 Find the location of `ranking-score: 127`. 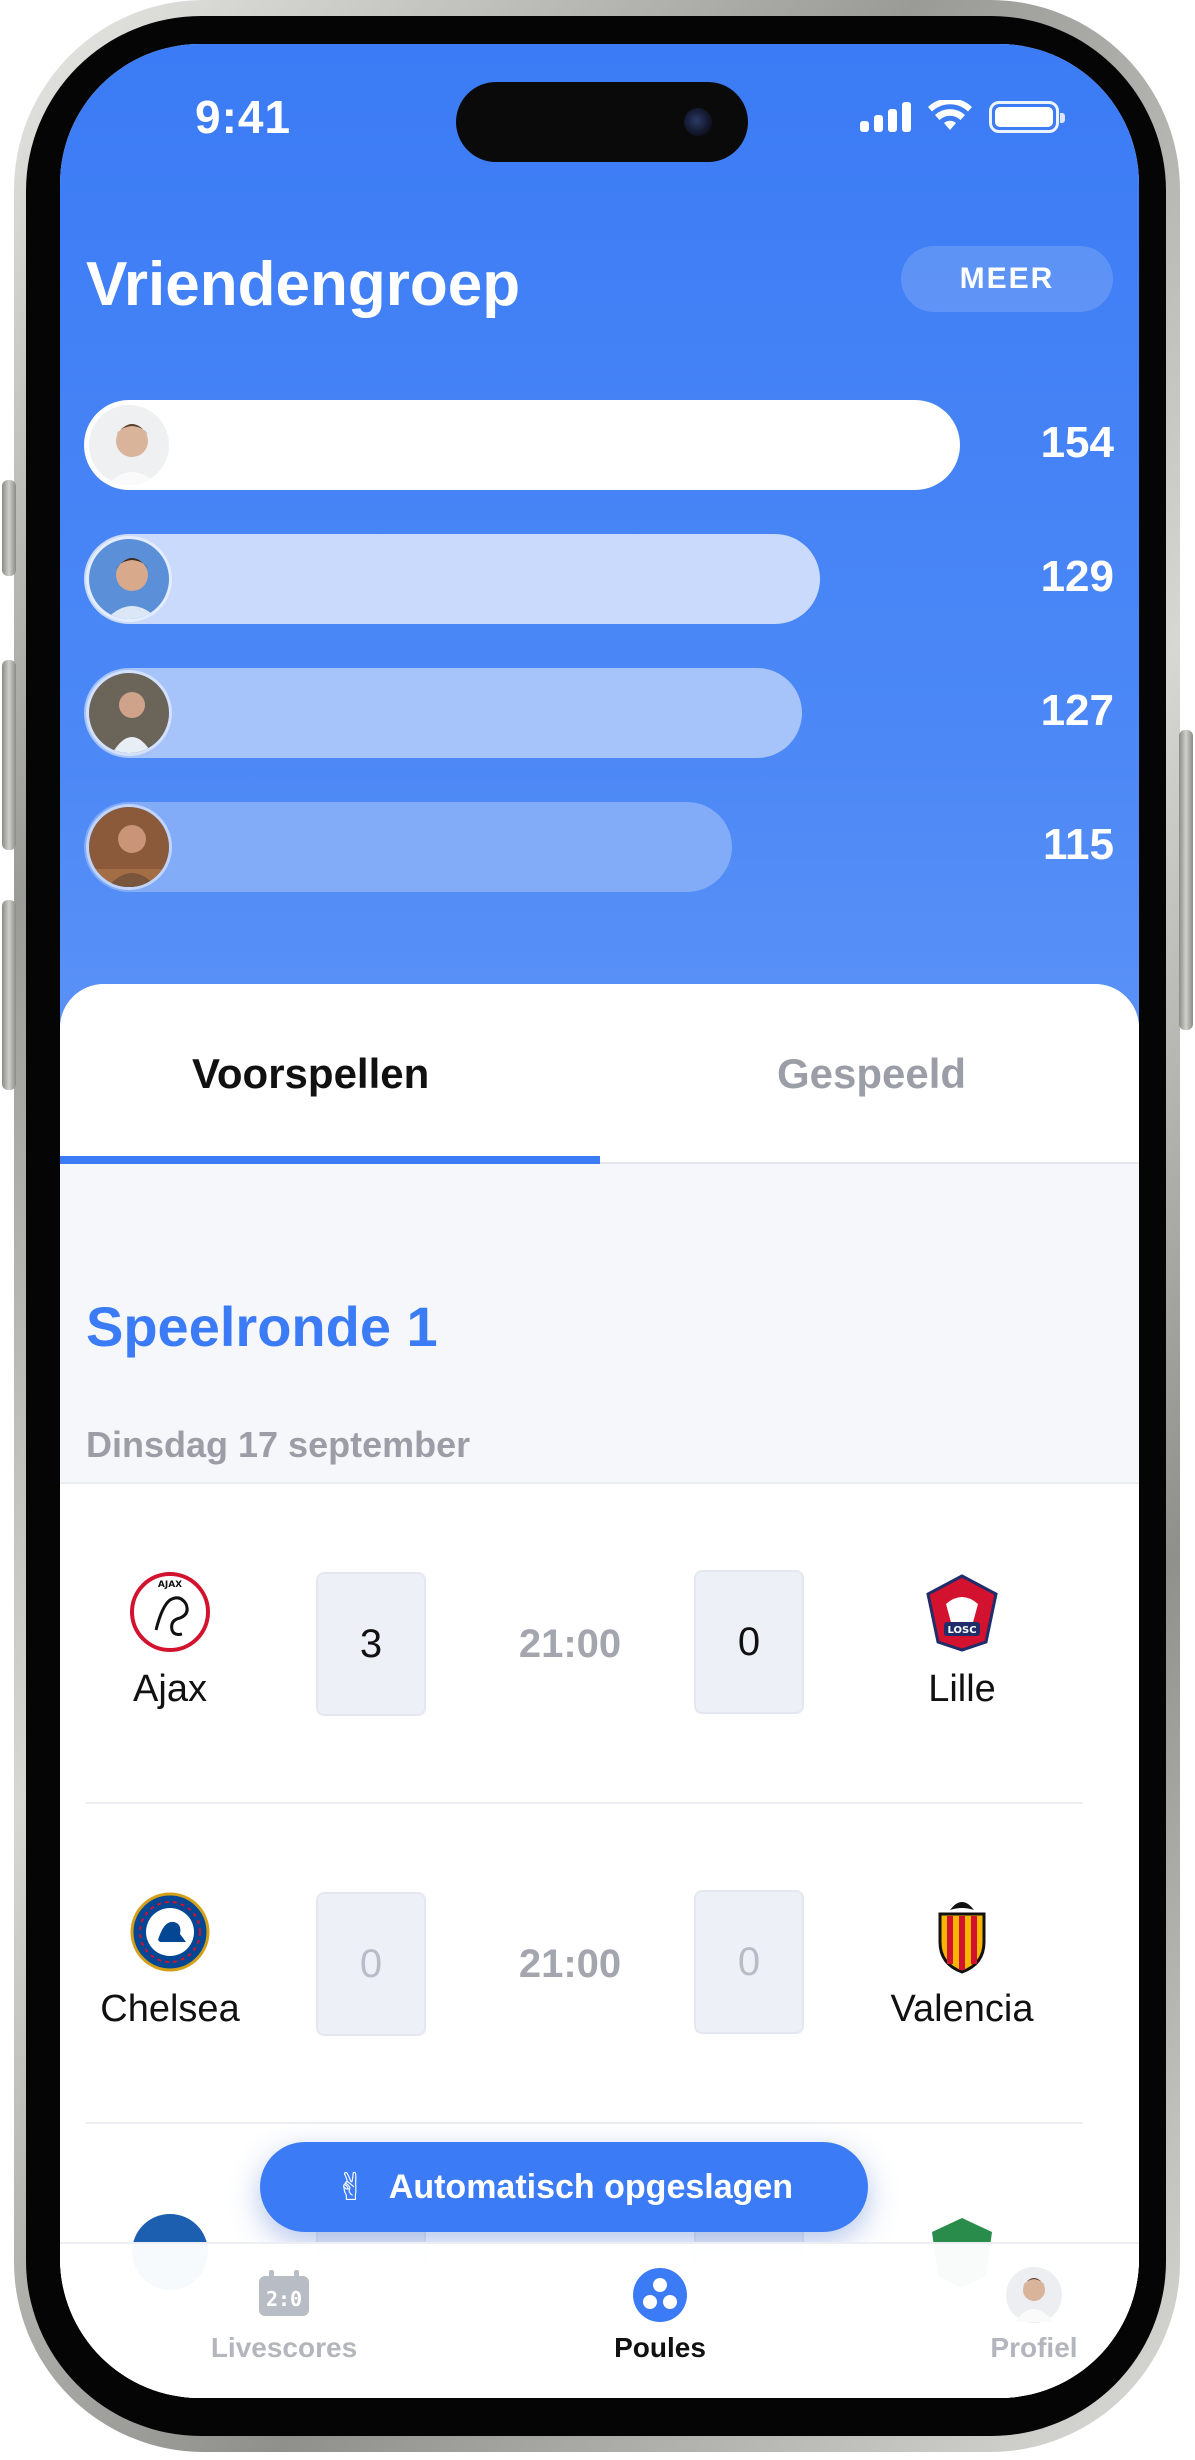

ranking-score: 127 is located at coordinates (1077, 710).